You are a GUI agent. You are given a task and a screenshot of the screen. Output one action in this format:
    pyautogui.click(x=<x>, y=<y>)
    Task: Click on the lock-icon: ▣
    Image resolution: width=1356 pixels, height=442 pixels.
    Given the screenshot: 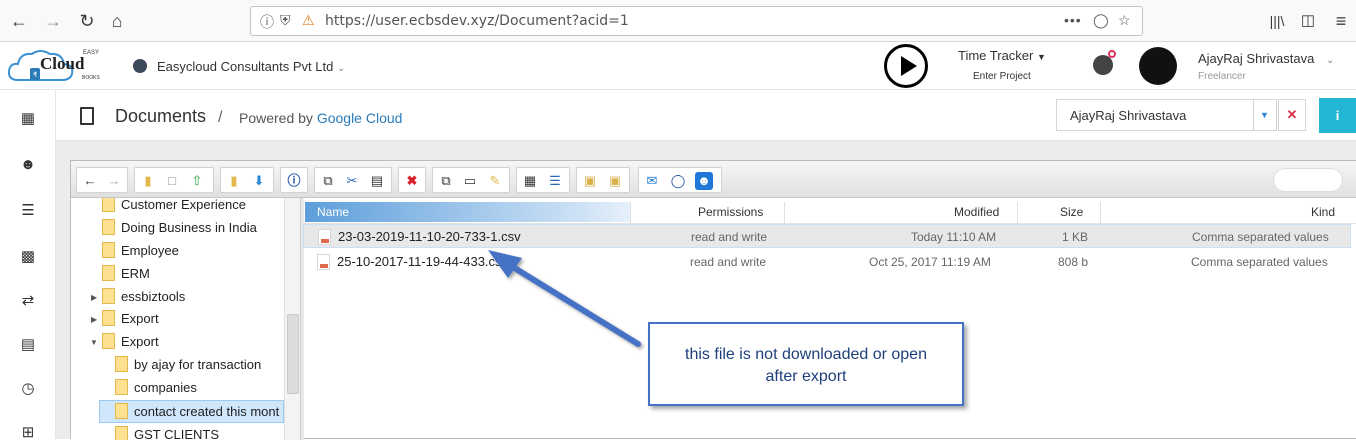 What is the action you would take?
    pyautogui.click(x=590, y=181)
    